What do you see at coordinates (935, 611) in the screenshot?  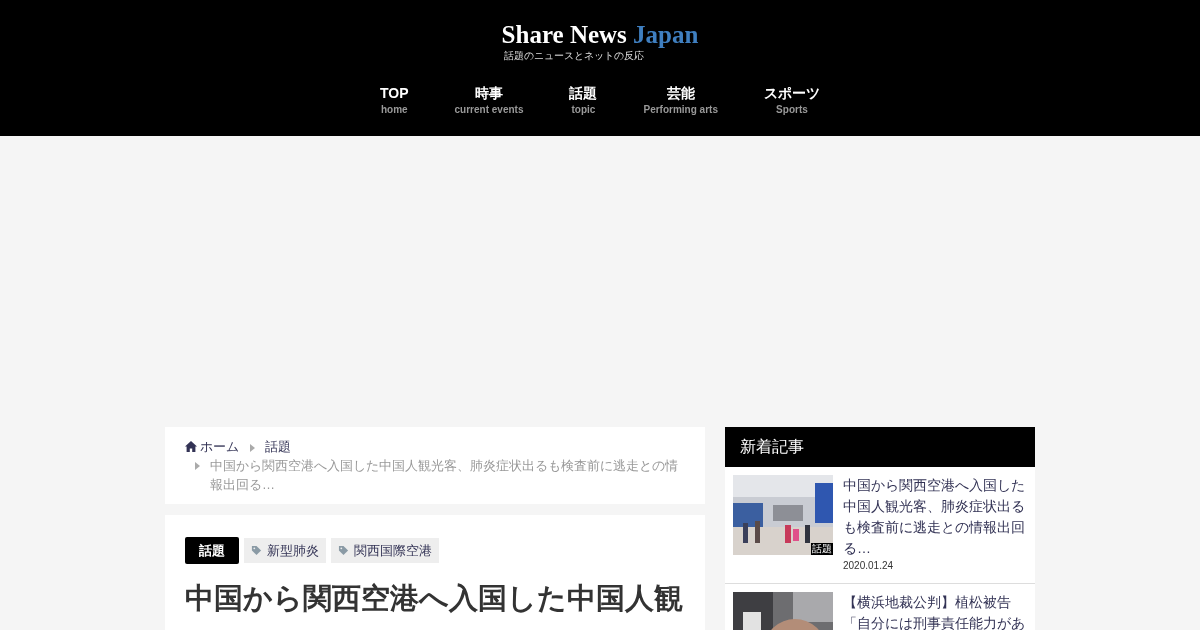 I see `post-title: 【横浜地裁公判】植松被告「自分には刑事責任能力があ` at bounding box center [935, 611].